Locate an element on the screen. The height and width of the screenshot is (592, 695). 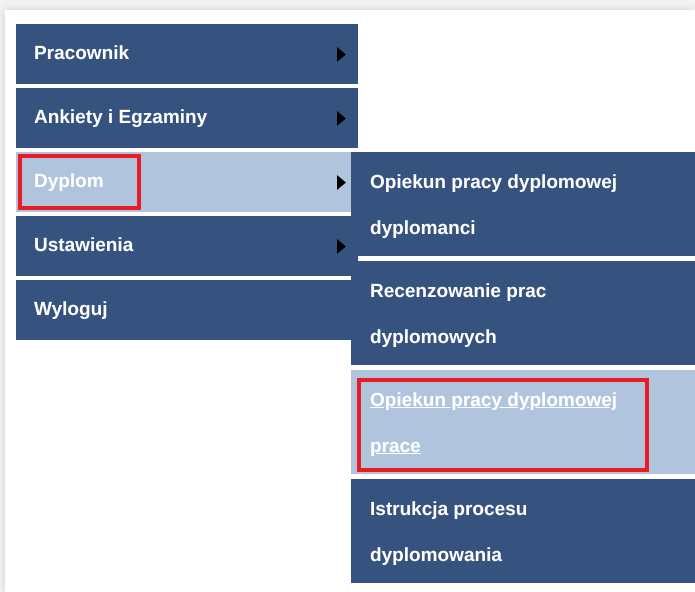
submenu-item: Opiekun pracy dyplomowej dyplomanci is located at coordinates (523, 204).